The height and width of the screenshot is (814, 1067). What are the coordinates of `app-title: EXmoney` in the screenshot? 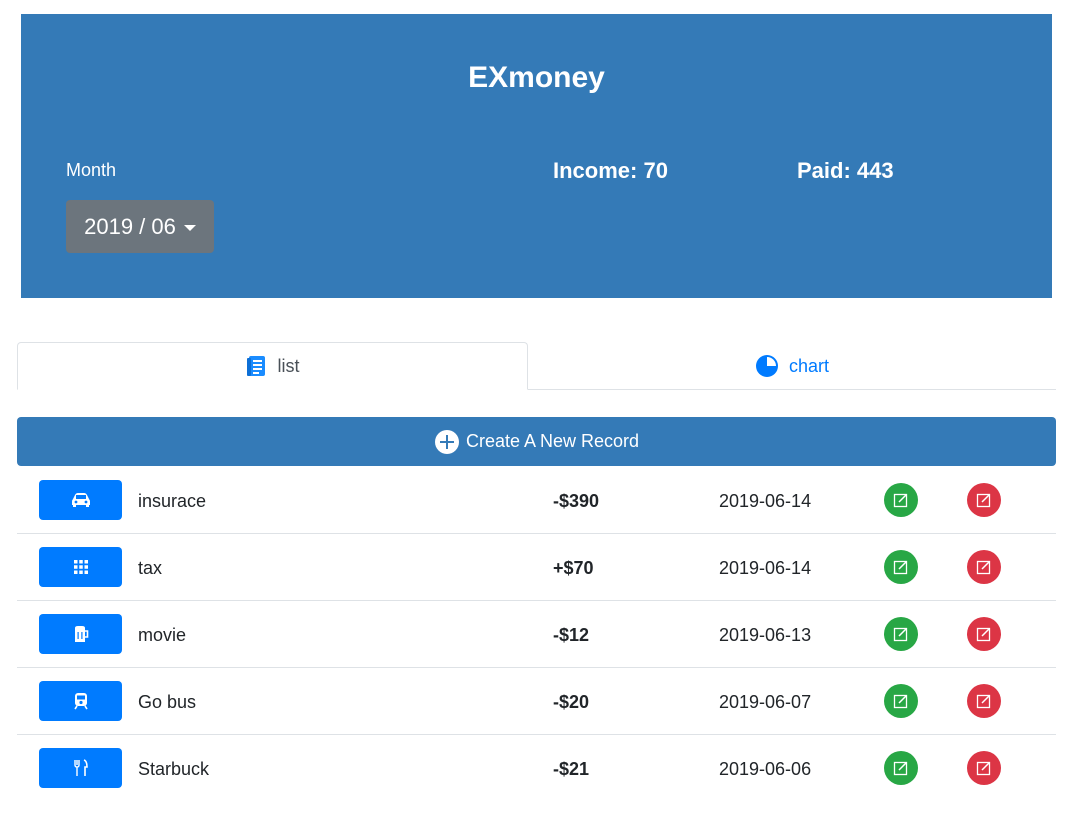 It's located at (536, 77).